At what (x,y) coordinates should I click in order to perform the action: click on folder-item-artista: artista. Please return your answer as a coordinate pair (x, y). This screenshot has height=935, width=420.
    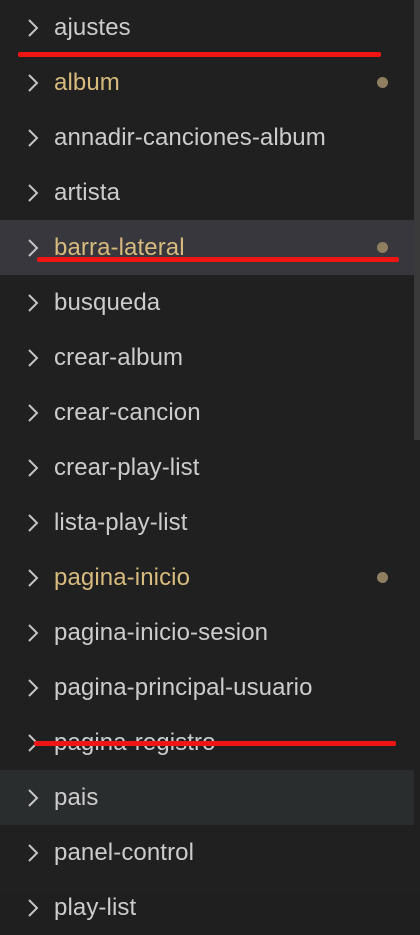
    Looking at the image, I should click on (207, 192).